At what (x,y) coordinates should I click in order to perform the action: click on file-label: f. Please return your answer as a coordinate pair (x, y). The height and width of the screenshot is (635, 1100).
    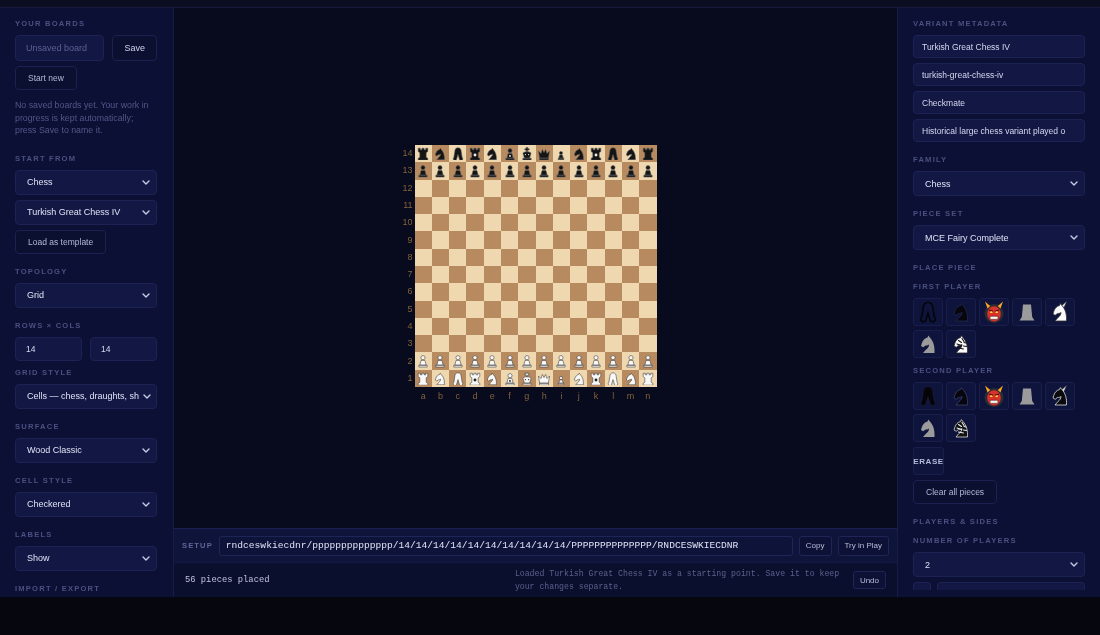
    Looking at the image, I should click on (509, 396).